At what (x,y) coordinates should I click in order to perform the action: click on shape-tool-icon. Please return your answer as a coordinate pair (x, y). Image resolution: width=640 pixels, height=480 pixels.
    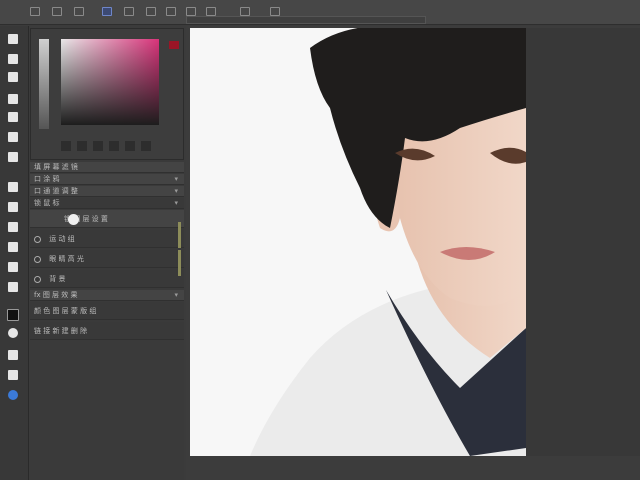
    Looking at the image, I should click on (12, 286).